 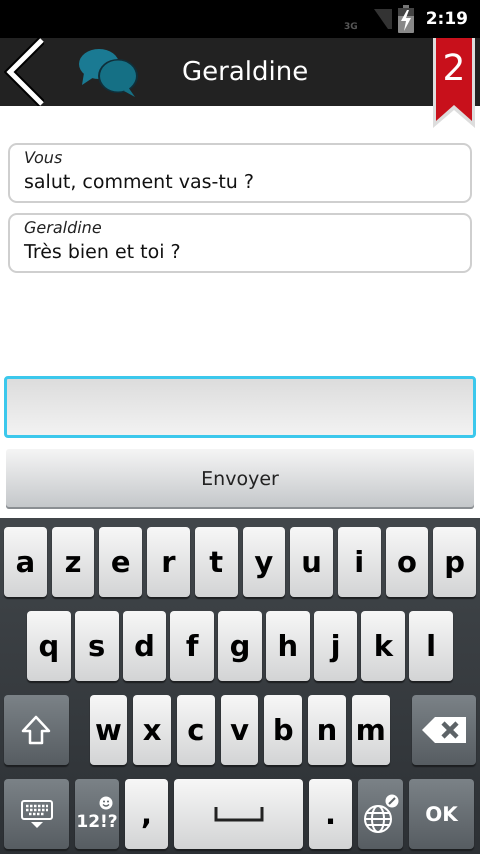 I want to click on chat-title: Geraldine, so click(x=245, y=72).